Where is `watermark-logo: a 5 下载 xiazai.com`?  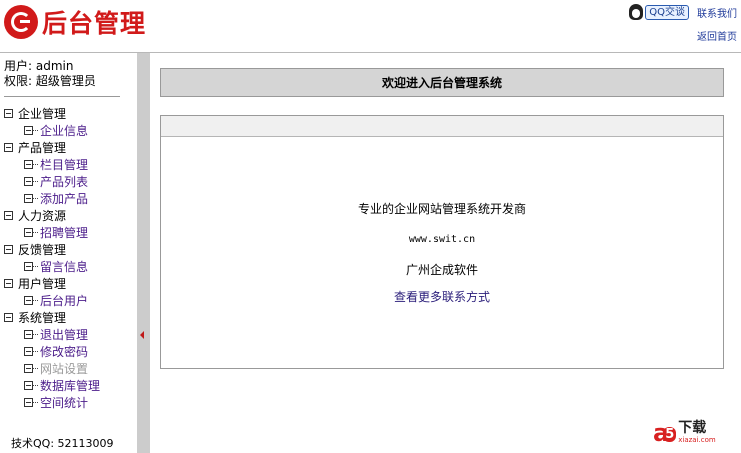
watermark-logo: a 5 下载 xiazai.com is located at coordinates (692, 433).